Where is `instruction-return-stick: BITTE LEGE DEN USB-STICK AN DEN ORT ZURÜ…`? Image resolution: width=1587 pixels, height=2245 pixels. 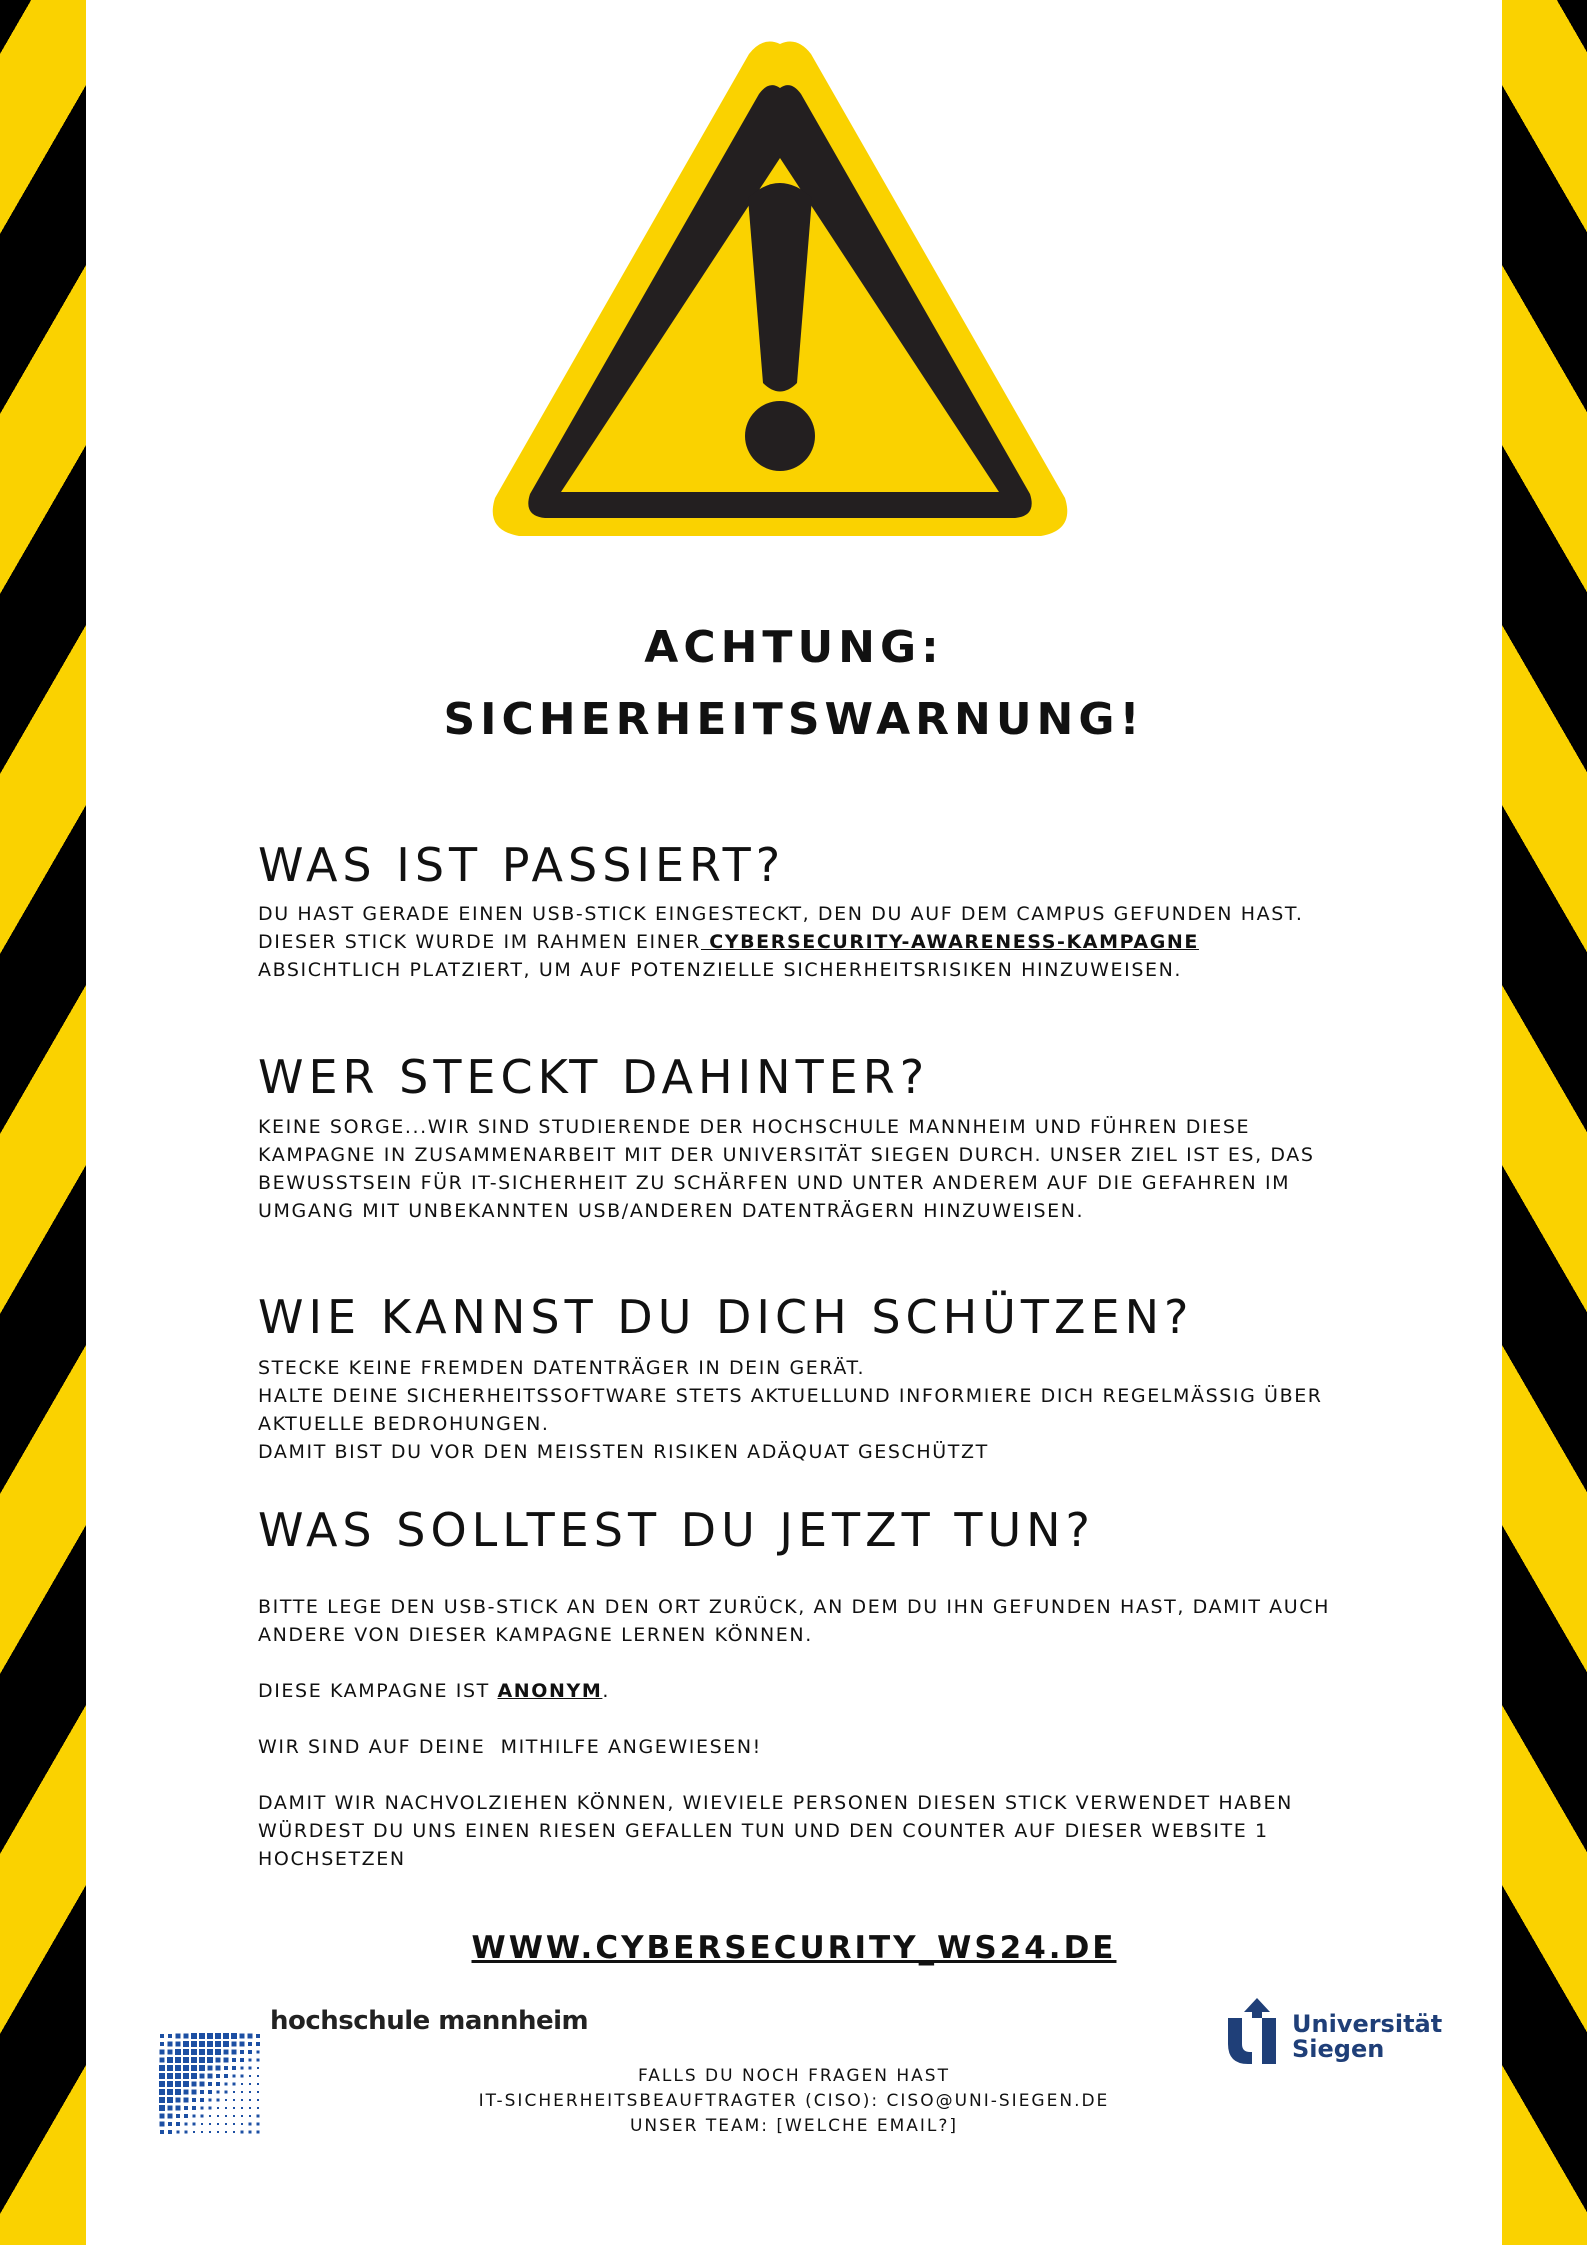
instruction-return-stick: BITTE LEGE DEN USB-STICK AN DEN ORT ZURÜ… is located at coordinates (794, 1621).